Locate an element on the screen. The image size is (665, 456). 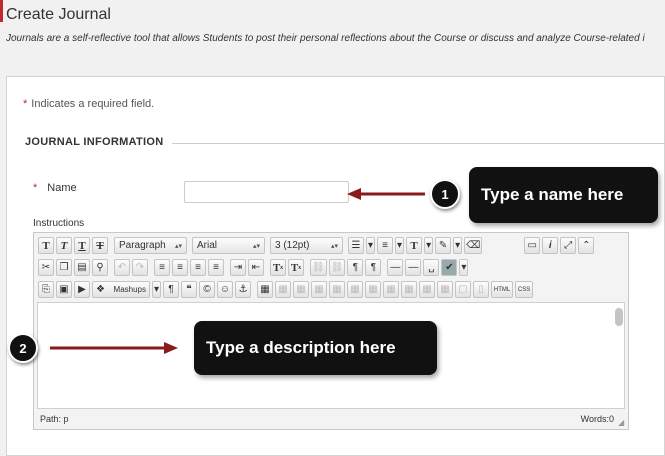
red-accent-bar is located at coordinates (1, 11).